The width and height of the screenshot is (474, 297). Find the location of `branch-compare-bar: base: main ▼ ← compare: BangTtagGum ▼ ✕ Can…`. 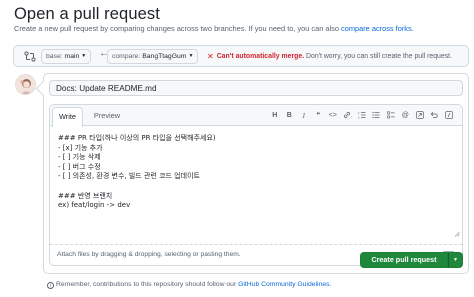

branch-compare-bar: base: main ▼ ← compare: BangTtagGum ▼ ✕ Can… is located at coordinates (241, 56).